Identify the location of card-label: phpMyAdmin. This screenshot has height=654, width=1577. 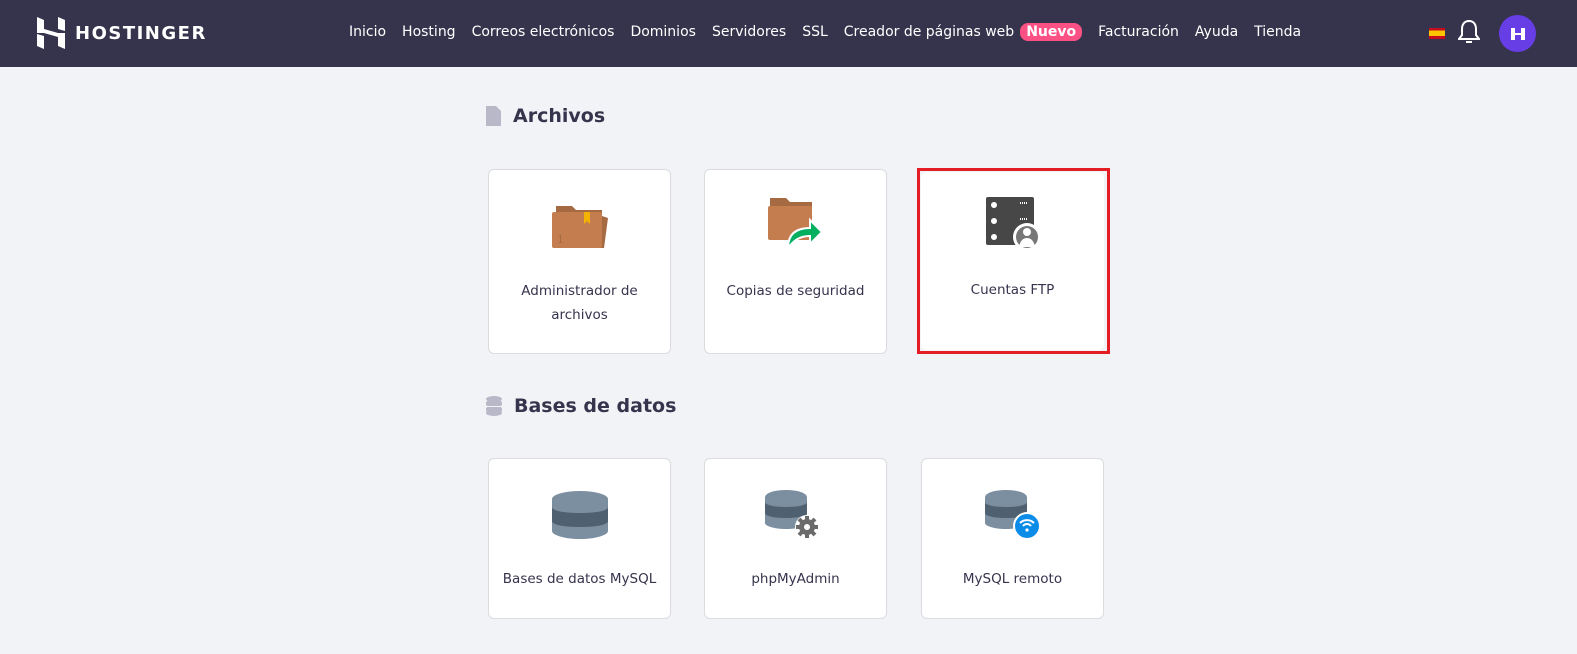
(795, 579).